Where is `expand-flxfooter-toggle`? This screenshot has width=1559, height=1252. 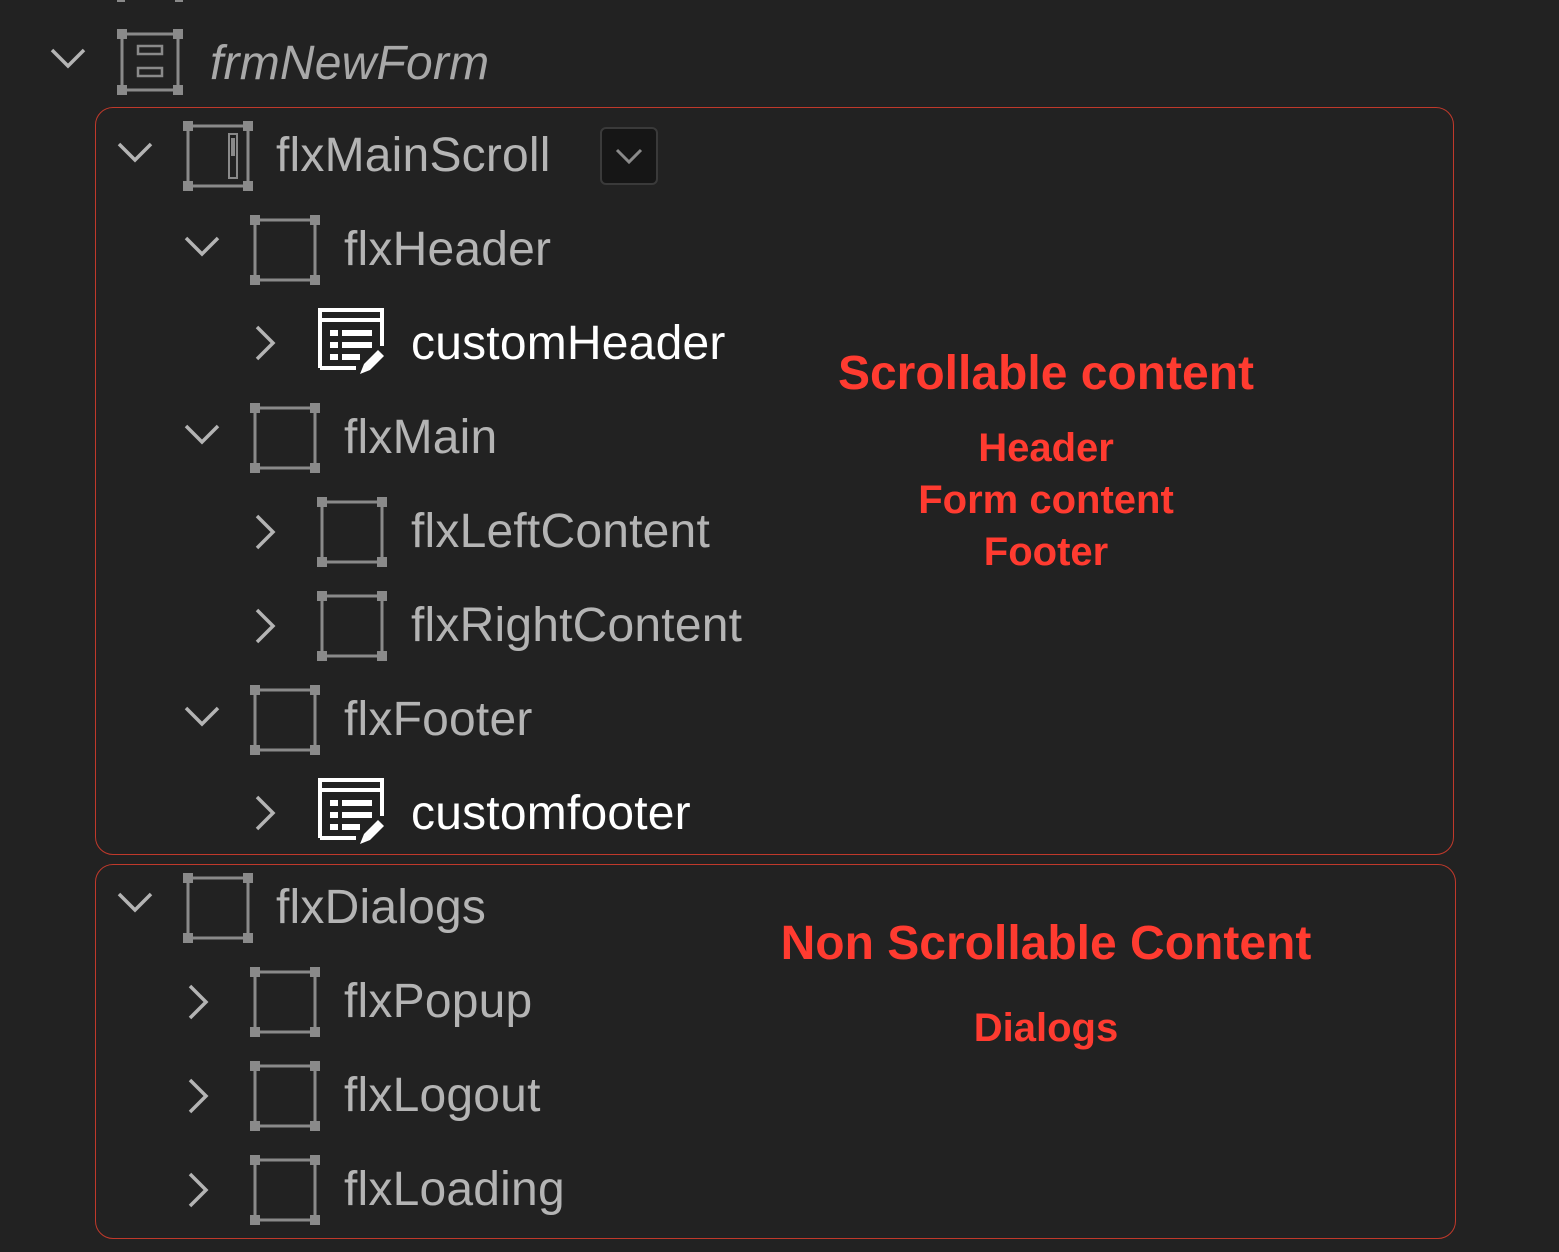 expand-flxfooter-toggle is located at coordinates (202, 716).